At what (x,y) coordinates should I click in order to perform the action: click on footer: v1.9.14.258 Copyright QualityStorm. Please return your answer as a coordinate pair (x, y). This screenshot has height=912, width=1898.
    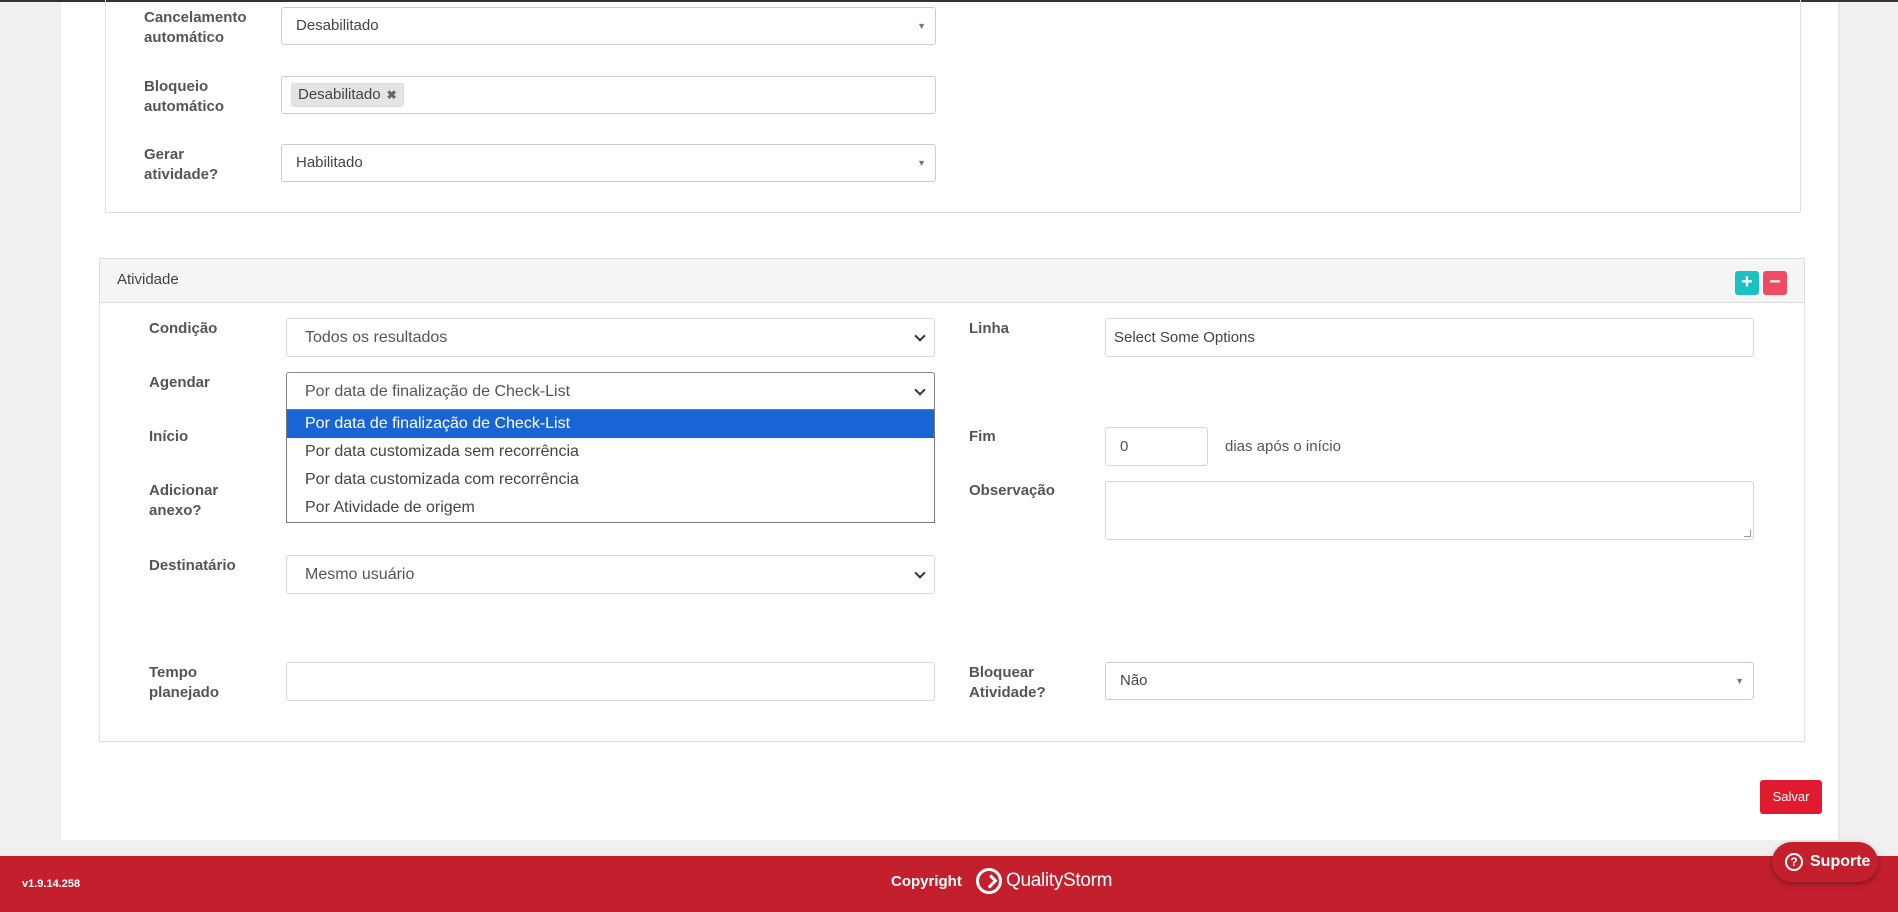
    Looking at the image, I should click on (949, 884).